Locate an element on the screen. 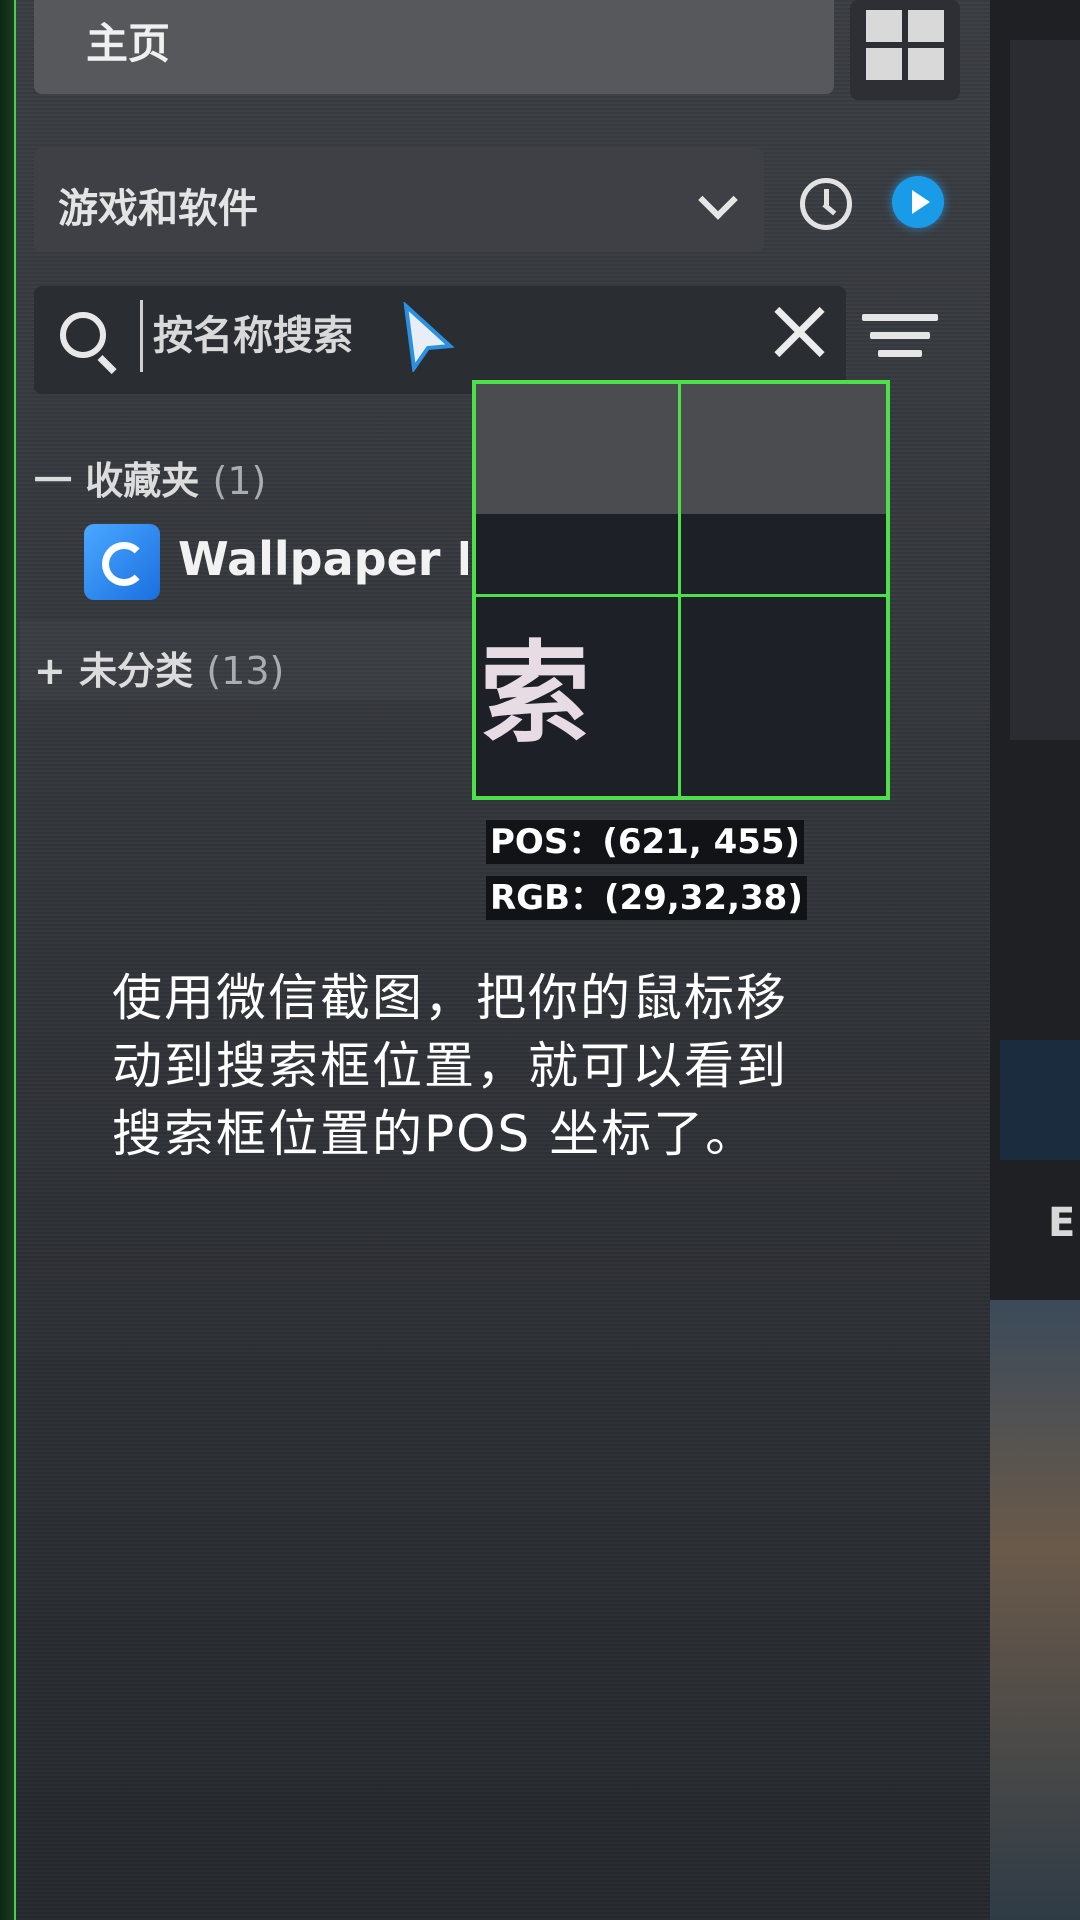  magnifier-region-light is located at coordinates (681, 449).